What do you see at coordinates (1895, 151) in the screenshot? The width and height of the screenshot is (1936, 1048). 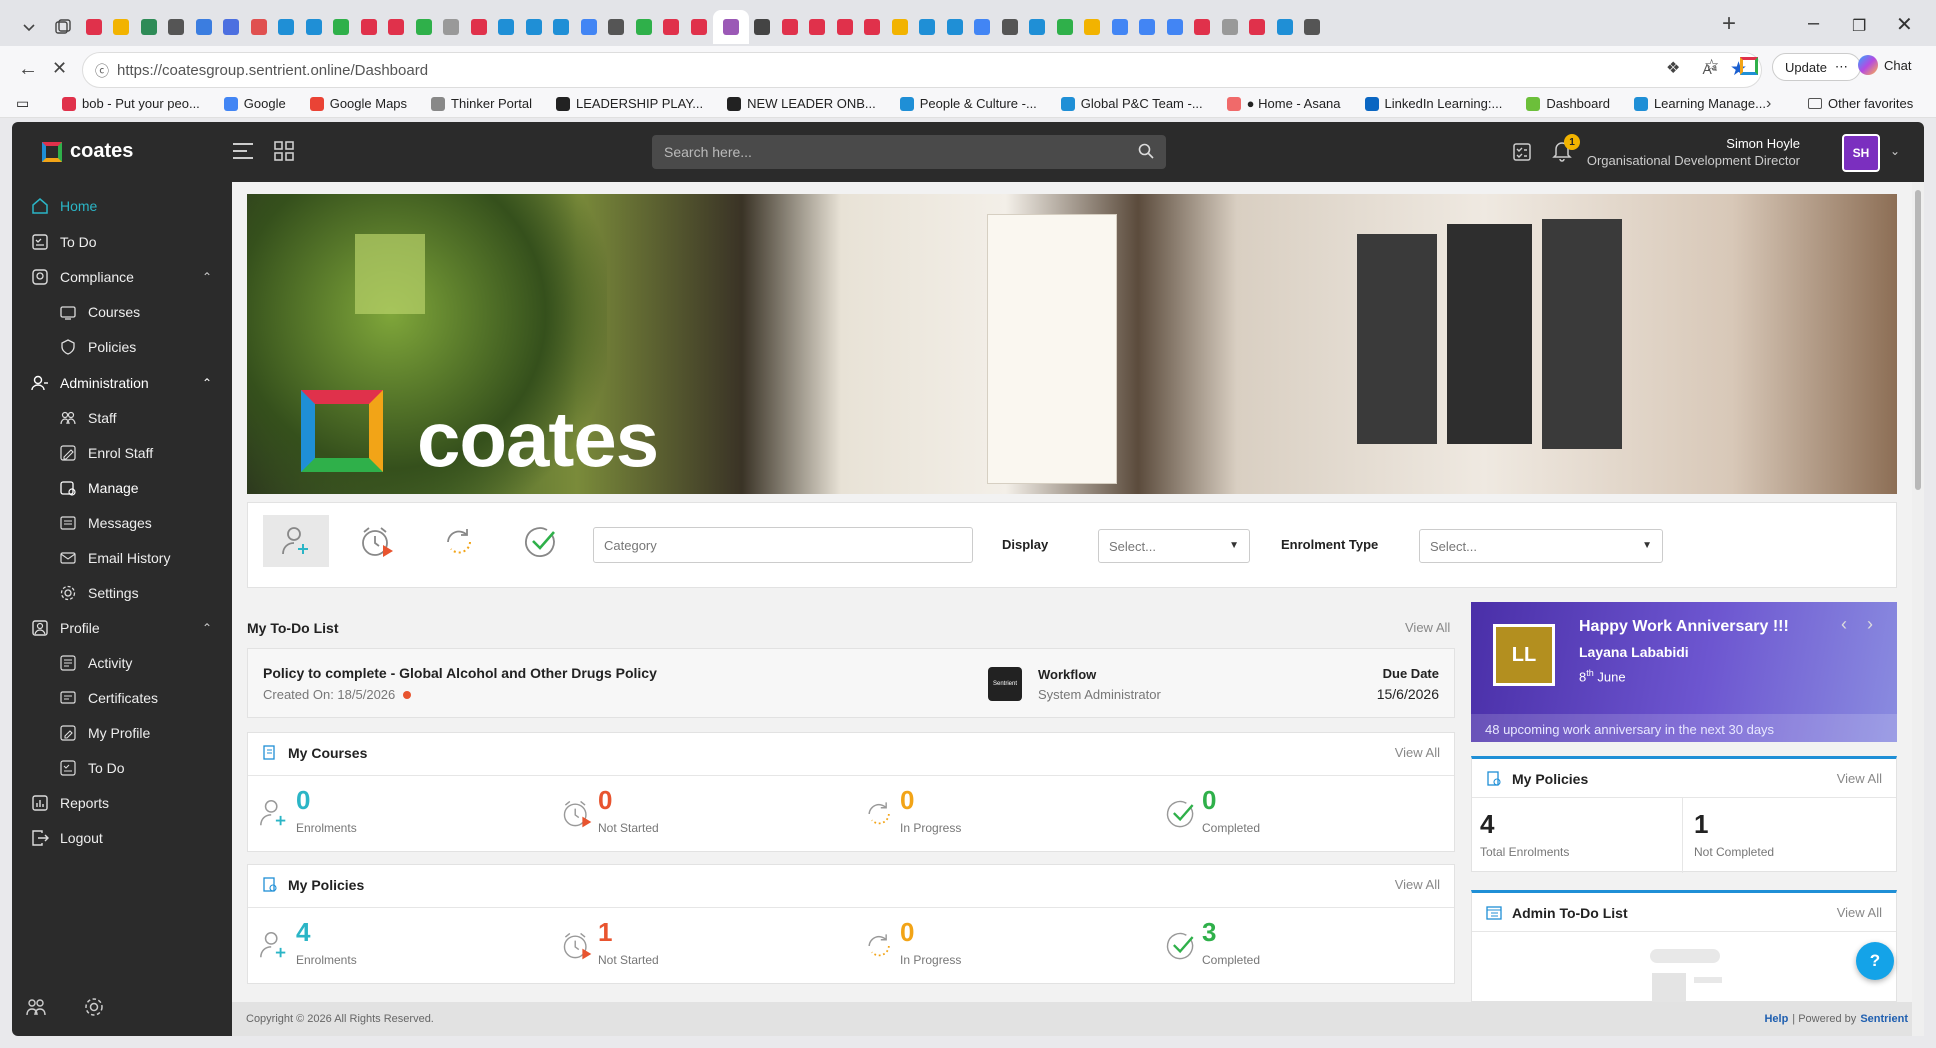 I see `user-menu-chevron-icon: ⌄` at bounding box center [1895, 151].